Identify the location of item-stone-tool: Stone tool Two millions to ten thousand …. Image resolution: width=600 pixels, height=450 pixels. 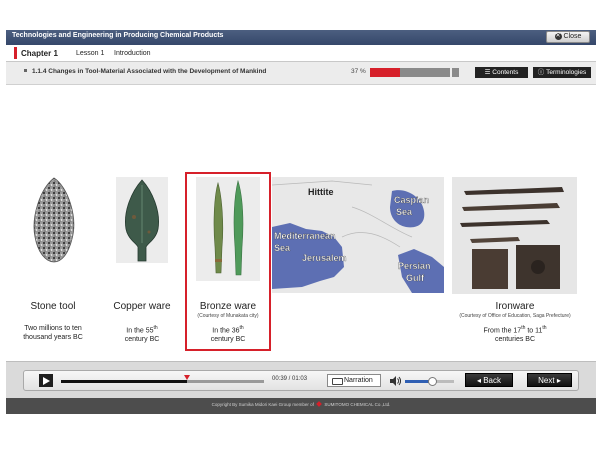
(53, 223).